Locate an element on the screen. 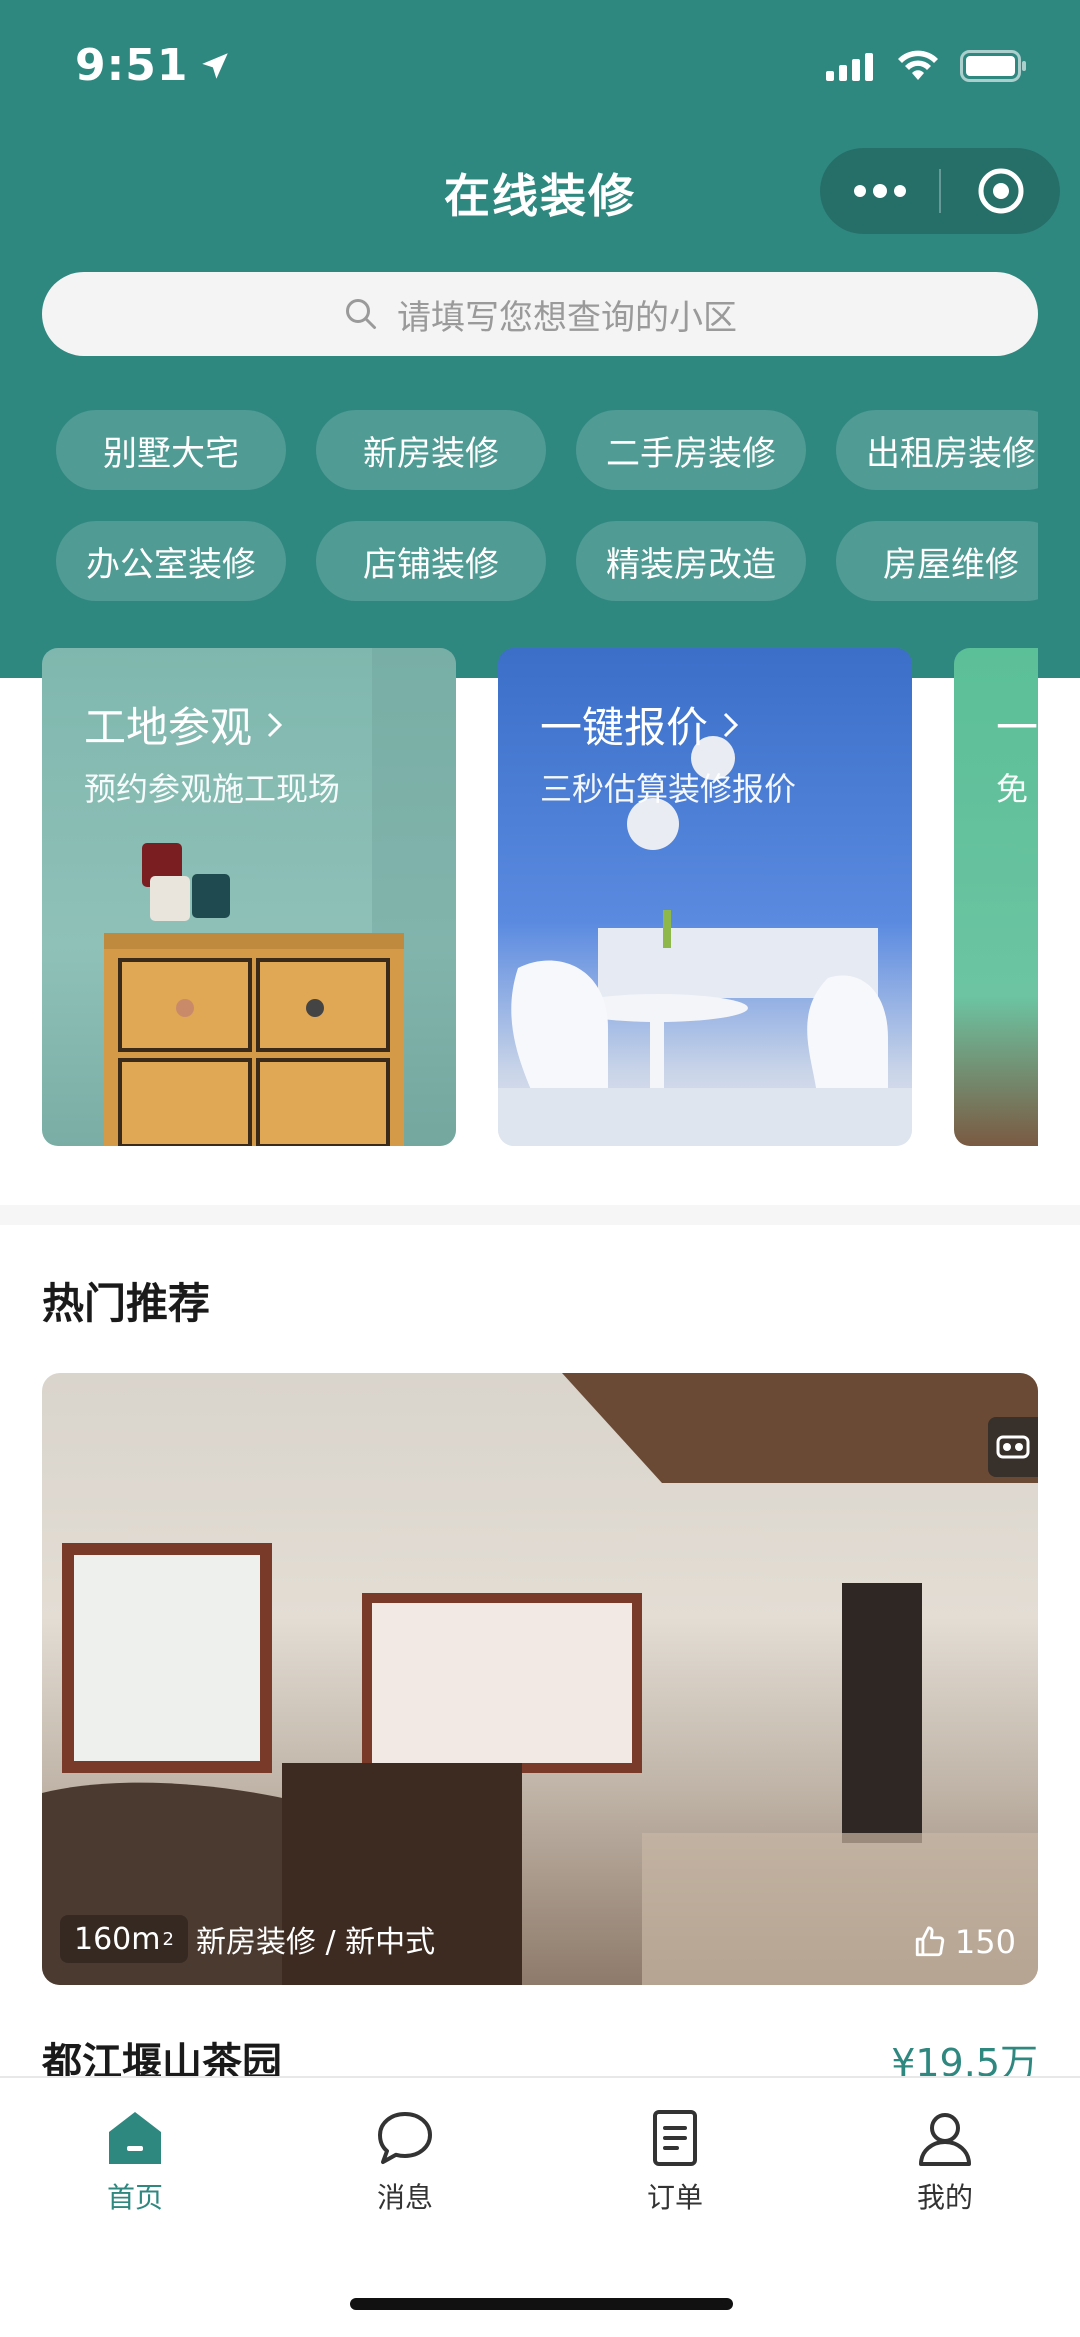 This screenshot has height=2337, width=1080. category-label: 精装房改造 is located at coordinates (691, 564).